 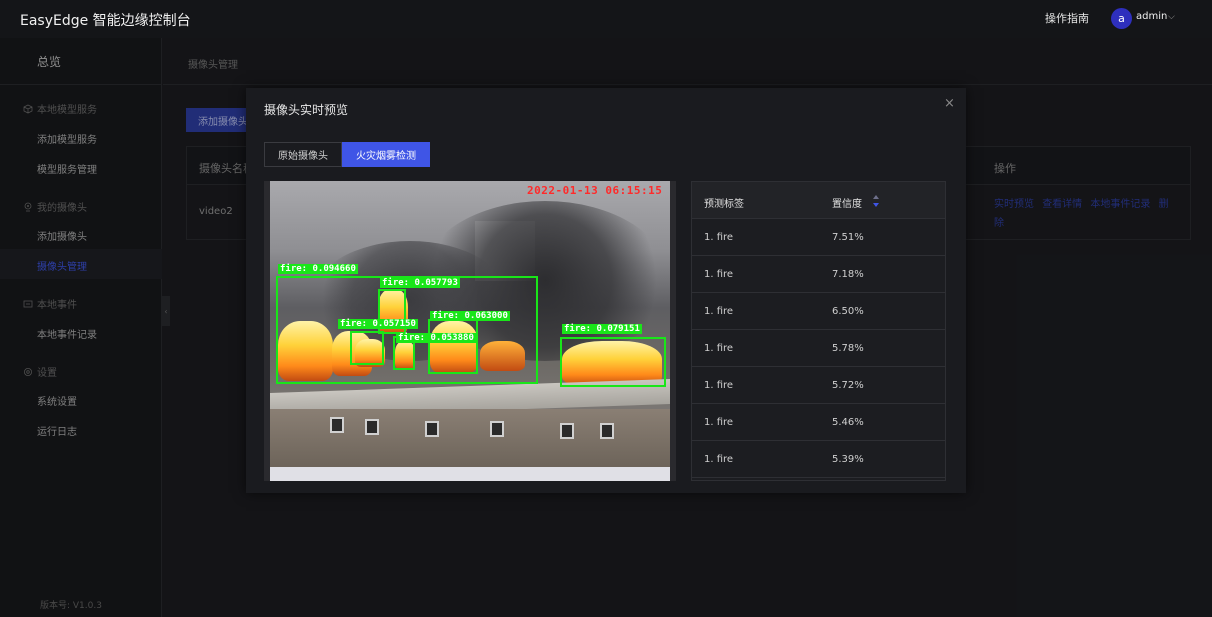 What do you see at coordinates (470, 474) in the screenshot?
I see `ground` at bounding box center [470, 474].